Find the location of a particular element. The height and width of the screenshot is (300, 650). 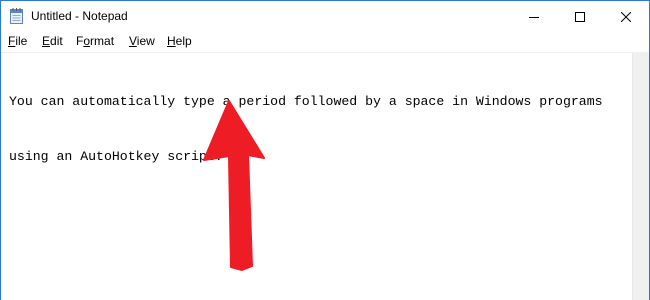

editor-line-text: using an AutoHotkey script. is located at coordinates (120, 156).